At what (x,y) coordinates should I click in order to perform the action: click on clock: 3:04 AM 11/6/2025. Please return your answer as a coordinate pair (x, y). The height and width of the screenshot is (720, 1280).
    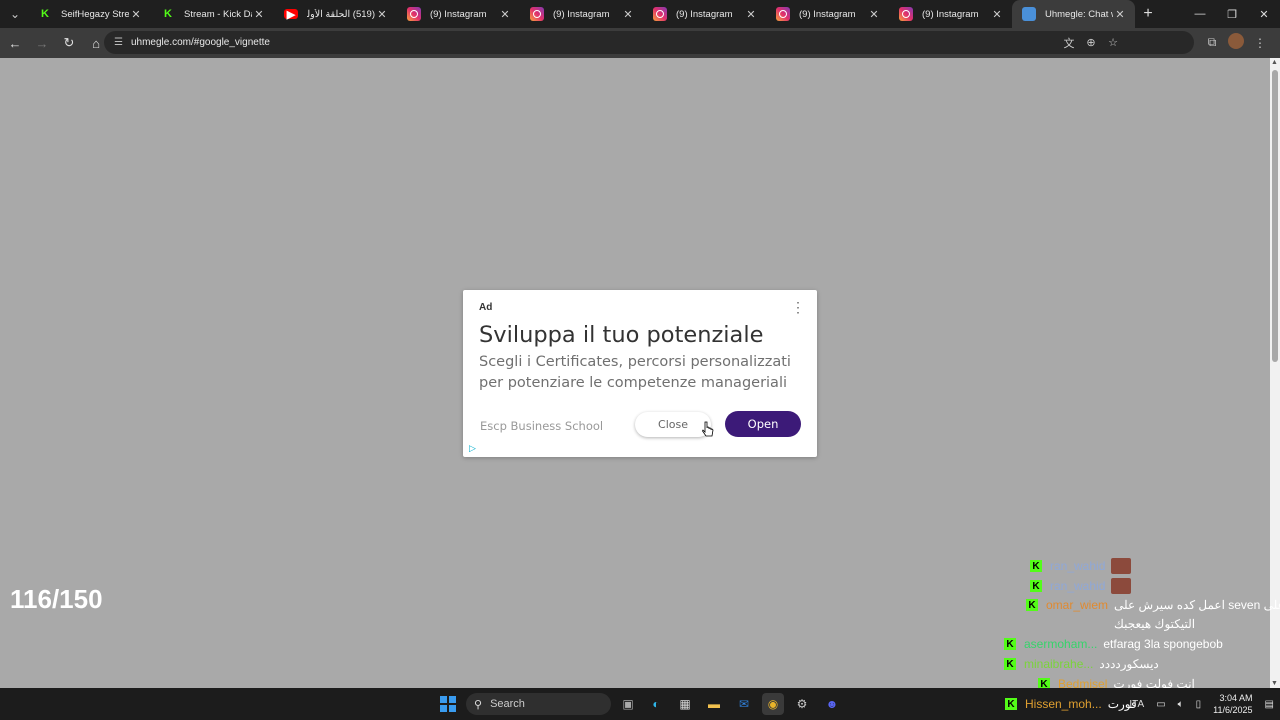
    Looking at the image, I should click on (1232, 704).